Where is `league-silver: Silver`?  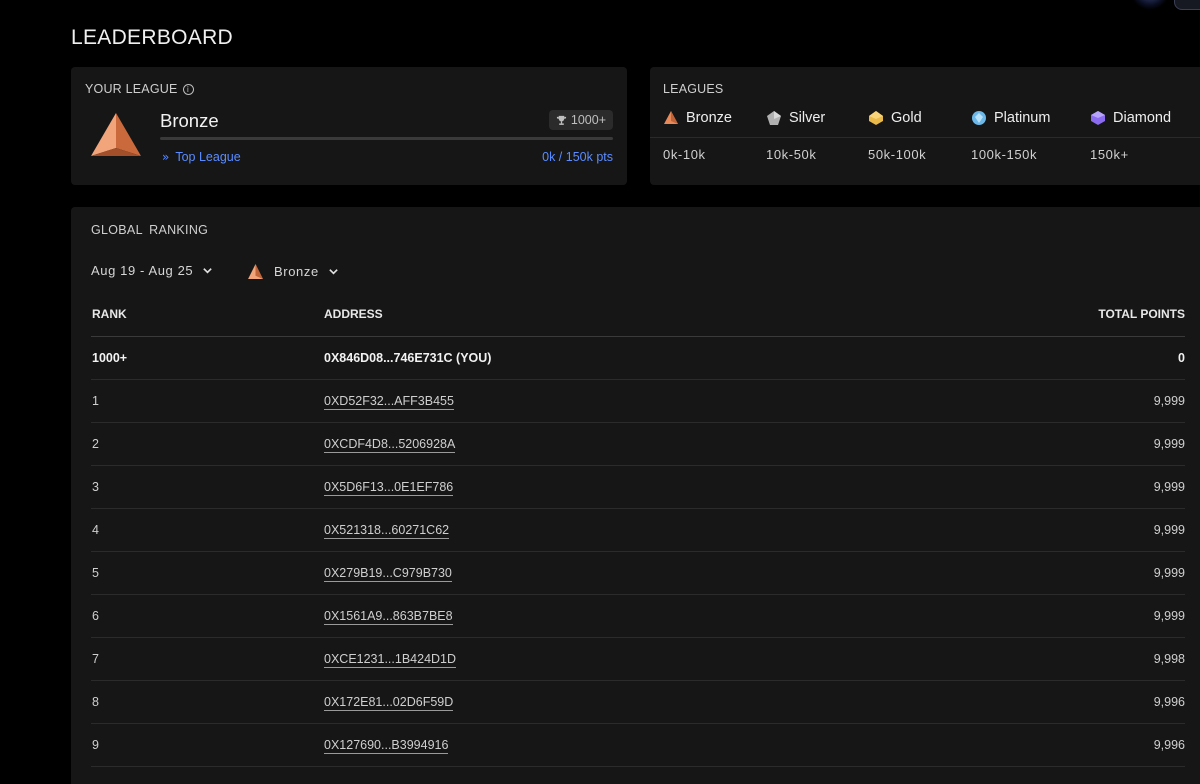
league-silver: Silver is located at coordinates (795, 118).